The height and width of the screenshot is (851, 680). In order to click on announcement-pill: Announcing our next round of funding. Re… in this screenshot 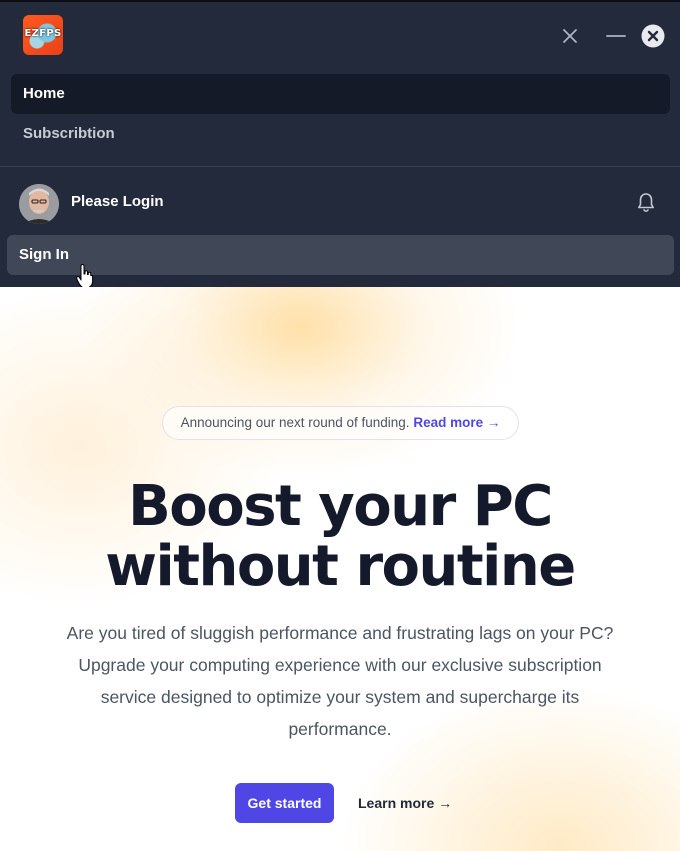, I will do `click(340, 423)`.